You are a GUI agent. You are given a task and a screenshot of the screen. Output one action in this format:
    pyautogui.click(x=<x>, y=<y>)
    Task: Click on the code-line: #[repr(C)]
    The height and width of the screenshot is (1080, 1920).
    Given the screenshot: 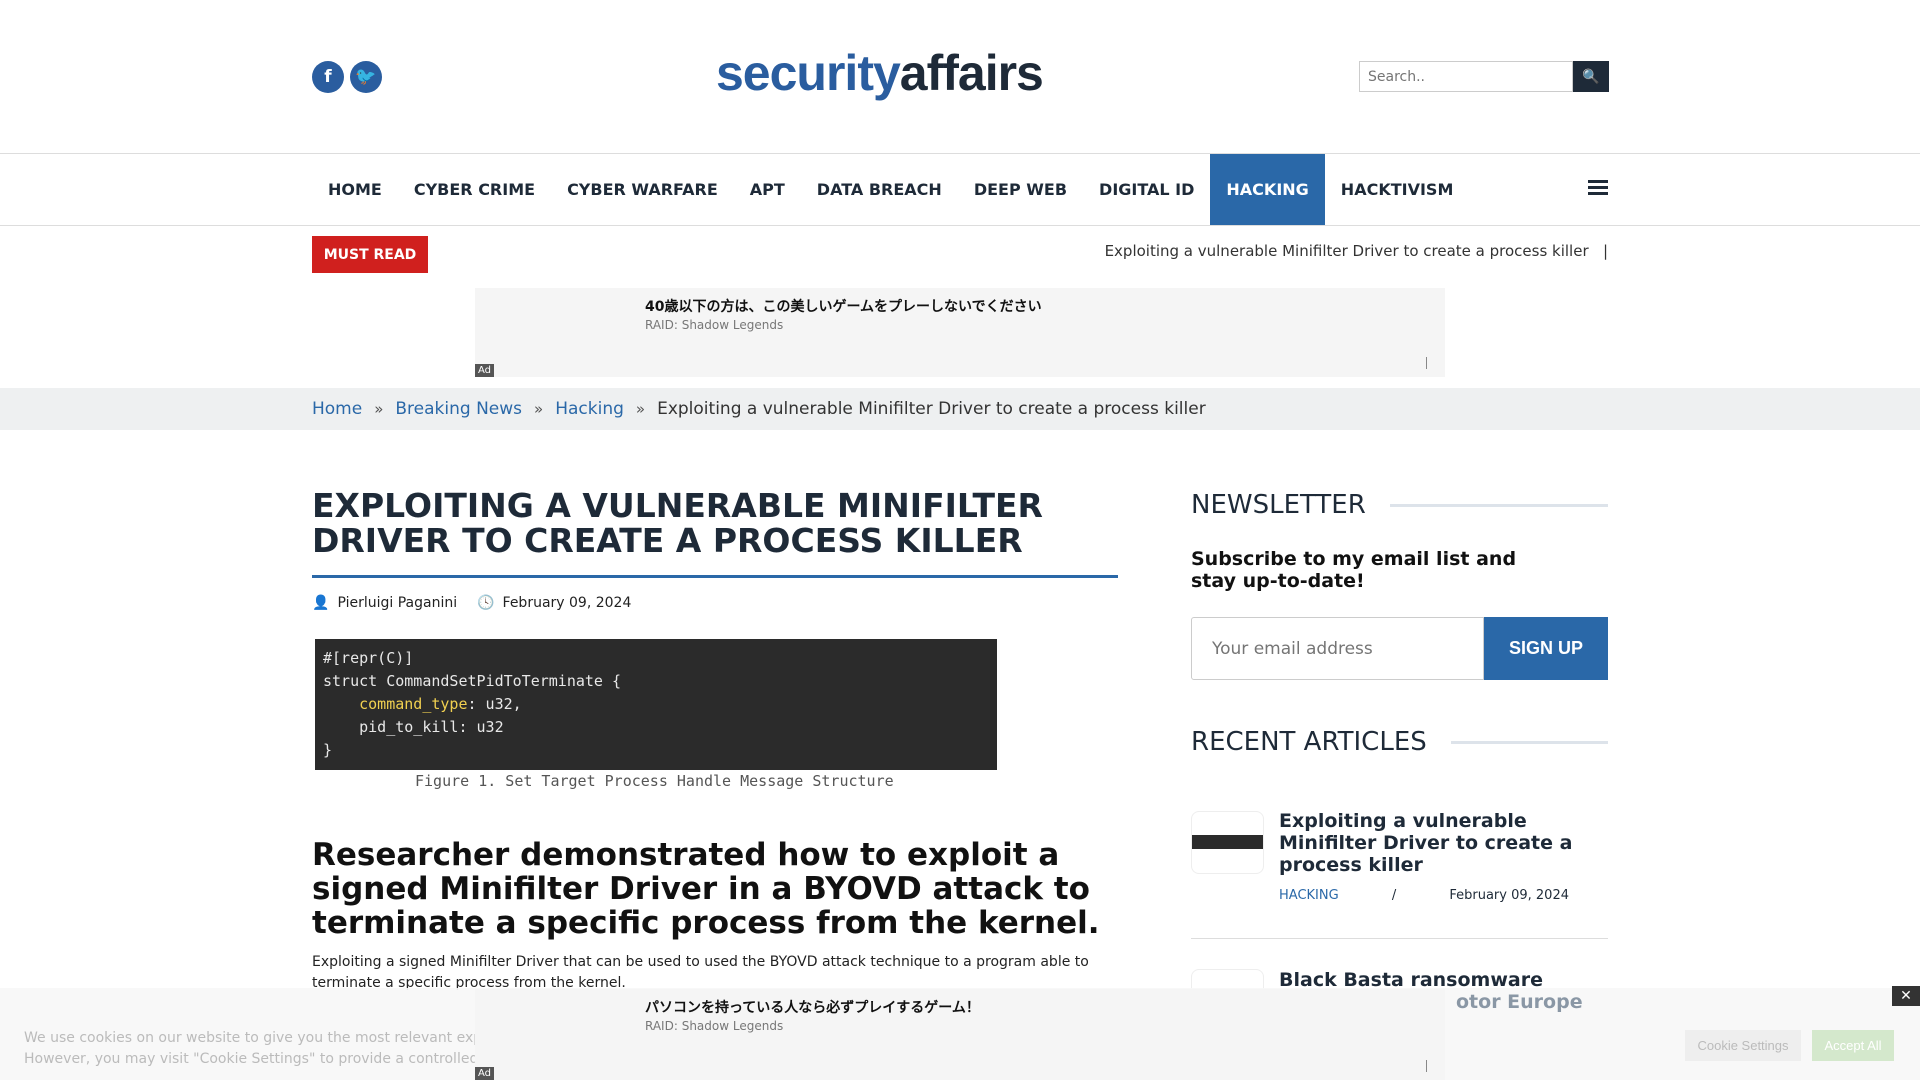 What is the action you would take?
    pyautogui.click(x=368, y=658)
    